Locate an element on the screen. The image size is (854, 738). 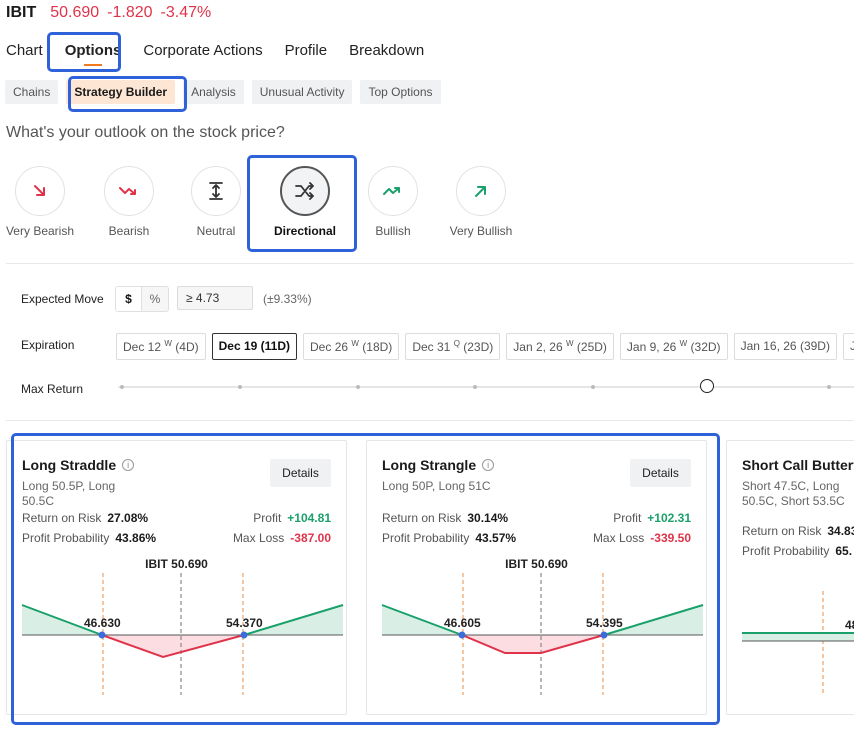
max-return-slider is located at coordinates (486, 386).